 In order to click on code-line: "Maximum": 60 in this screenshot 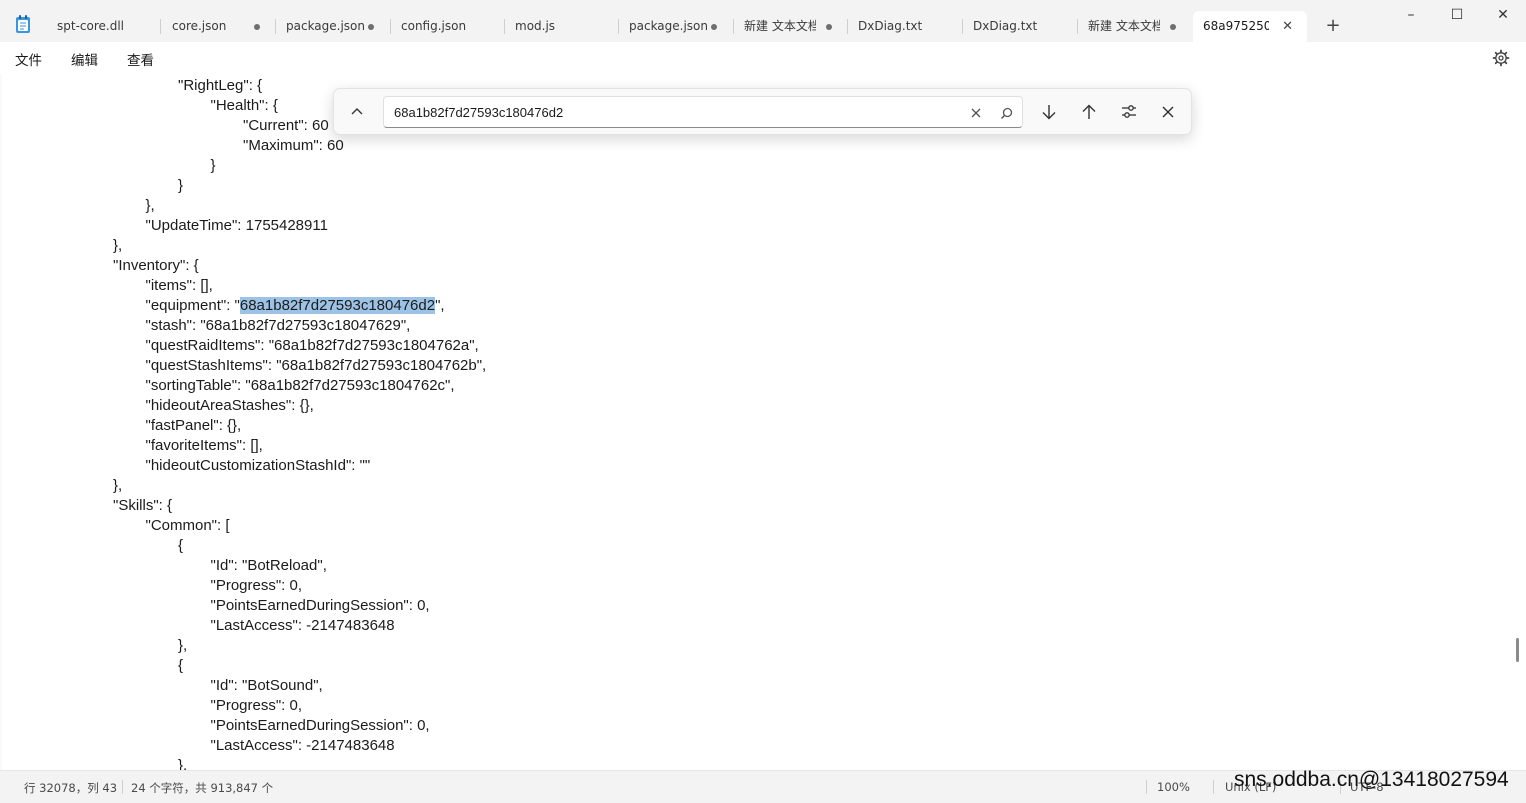, I will do `click(293, 145)`.